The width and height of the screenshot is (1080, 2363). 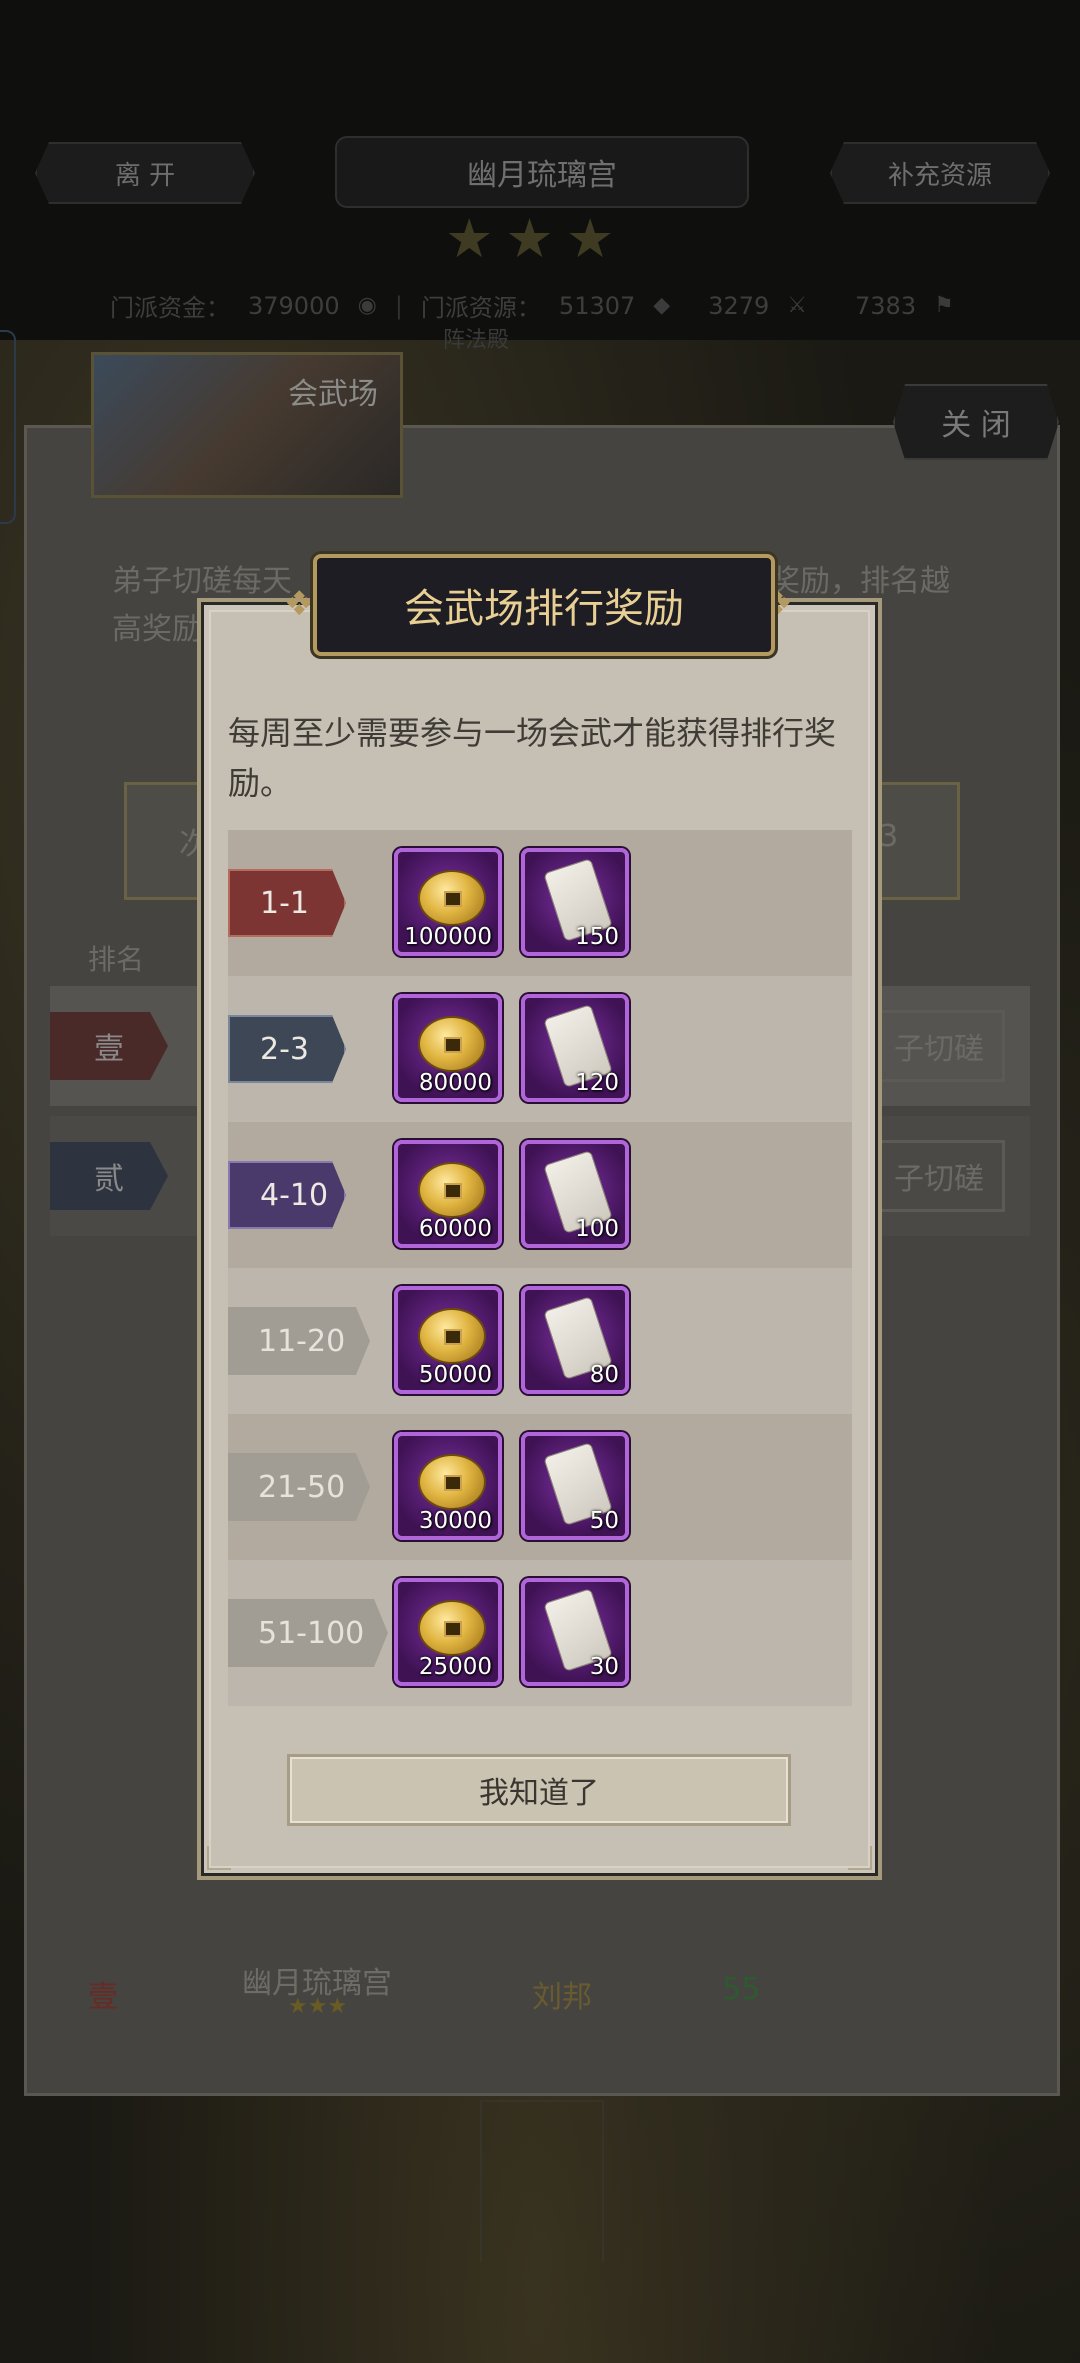 I want to click on copper-coin-item: 60000, so click(x=448, y=1194).